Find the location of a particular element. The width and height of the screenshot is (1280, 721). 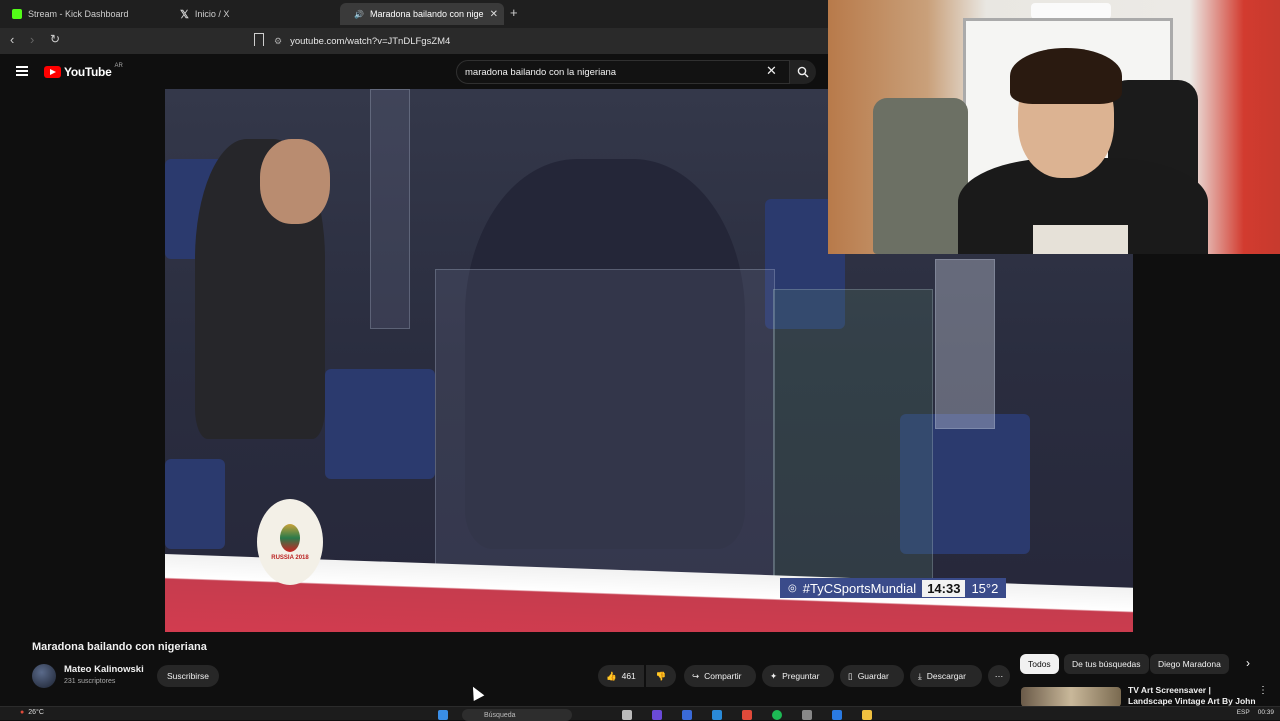

audio-playing-icon: 🔊 is located at coordinates (359, 14).